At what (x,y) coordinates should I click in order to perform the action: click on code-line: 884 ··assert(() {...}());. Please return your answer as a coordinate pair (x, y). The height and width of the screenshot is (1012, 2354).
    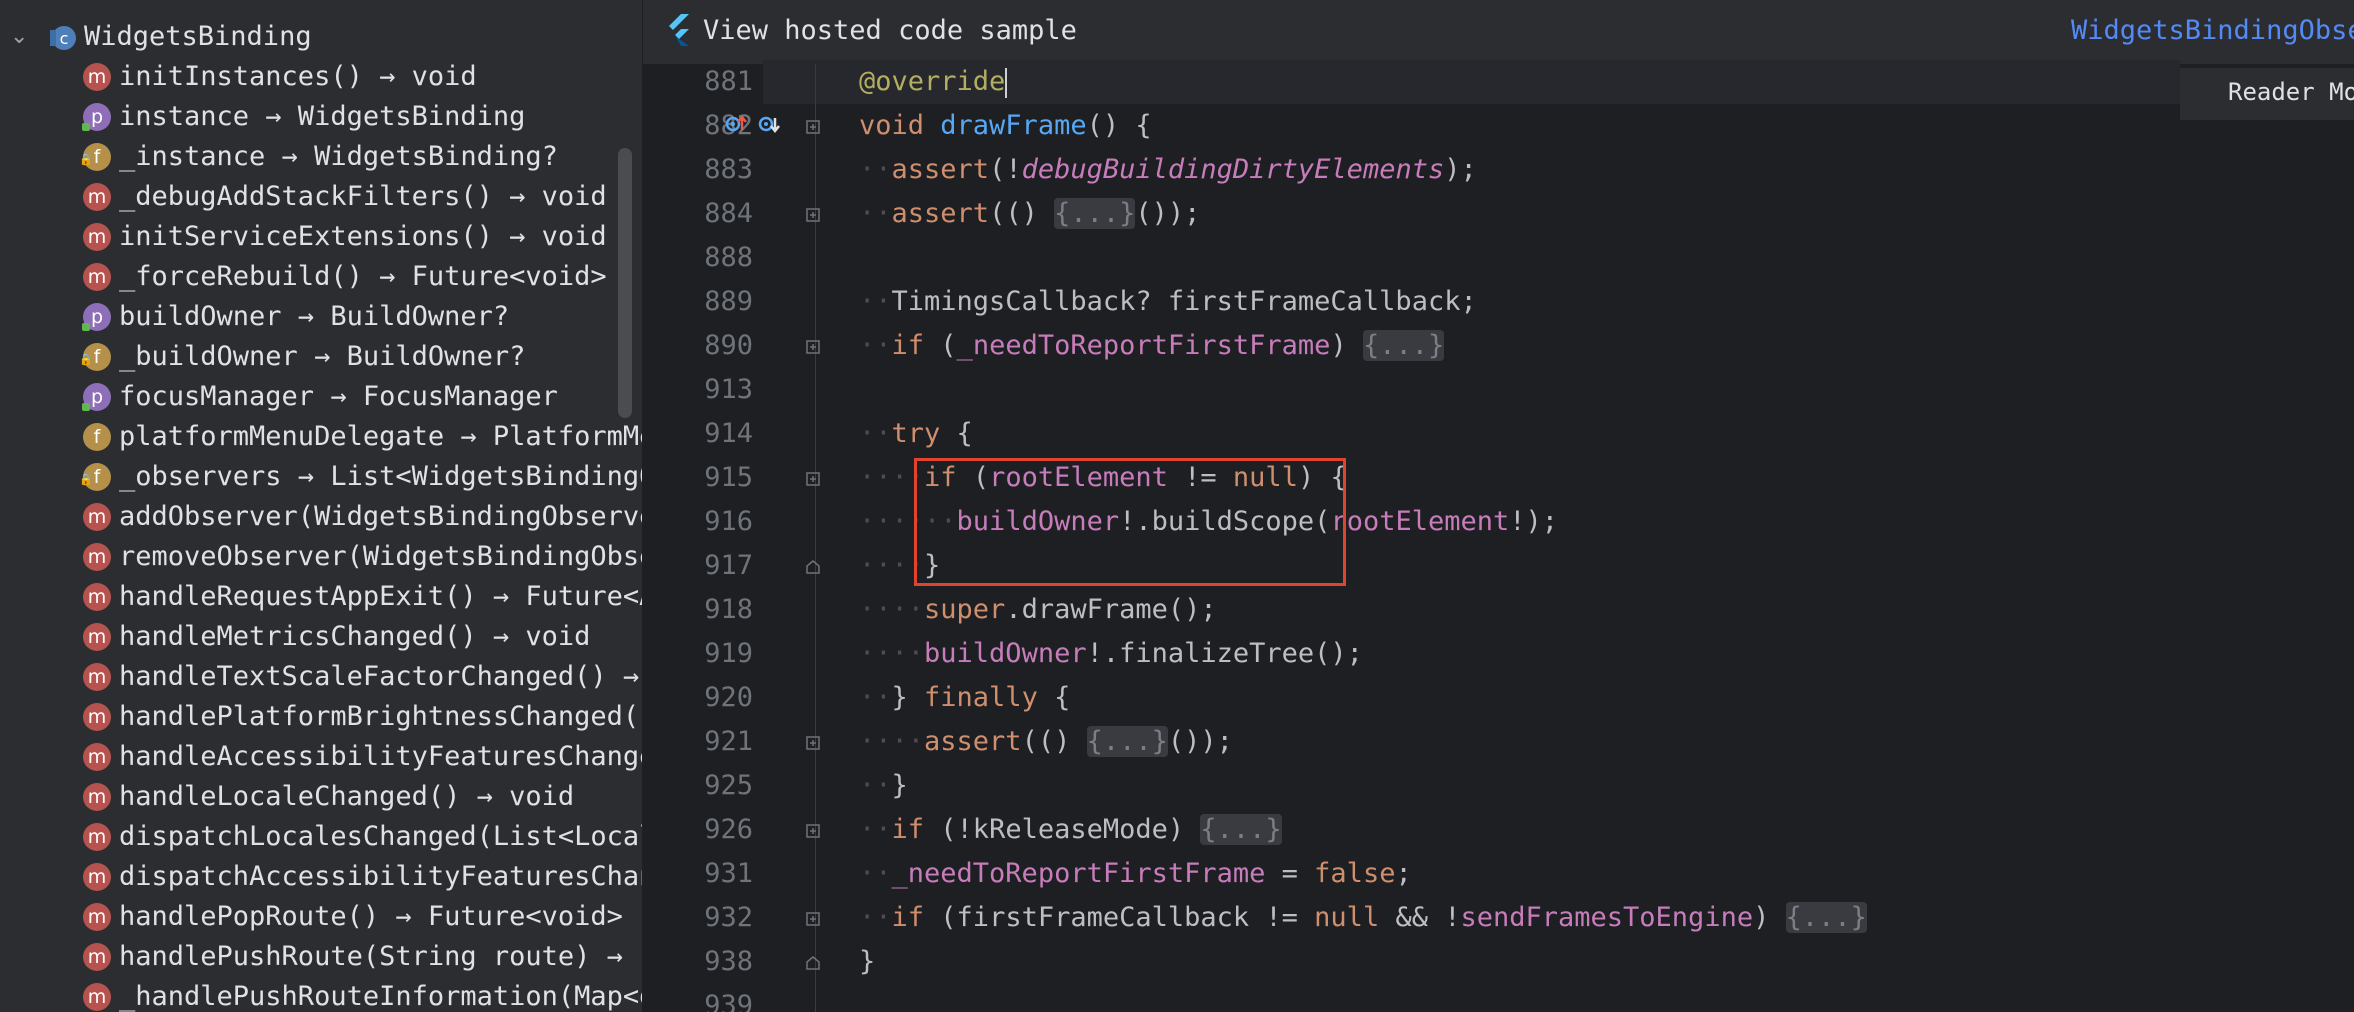
    Looking at the image, I should click on (1493, 214).